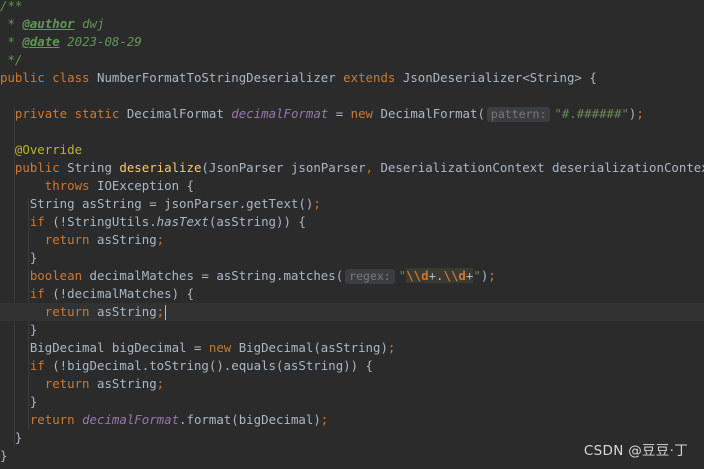 The width and height of the screenshot is (704, 469). I want to click on code-token: throws, so click(48, 185).